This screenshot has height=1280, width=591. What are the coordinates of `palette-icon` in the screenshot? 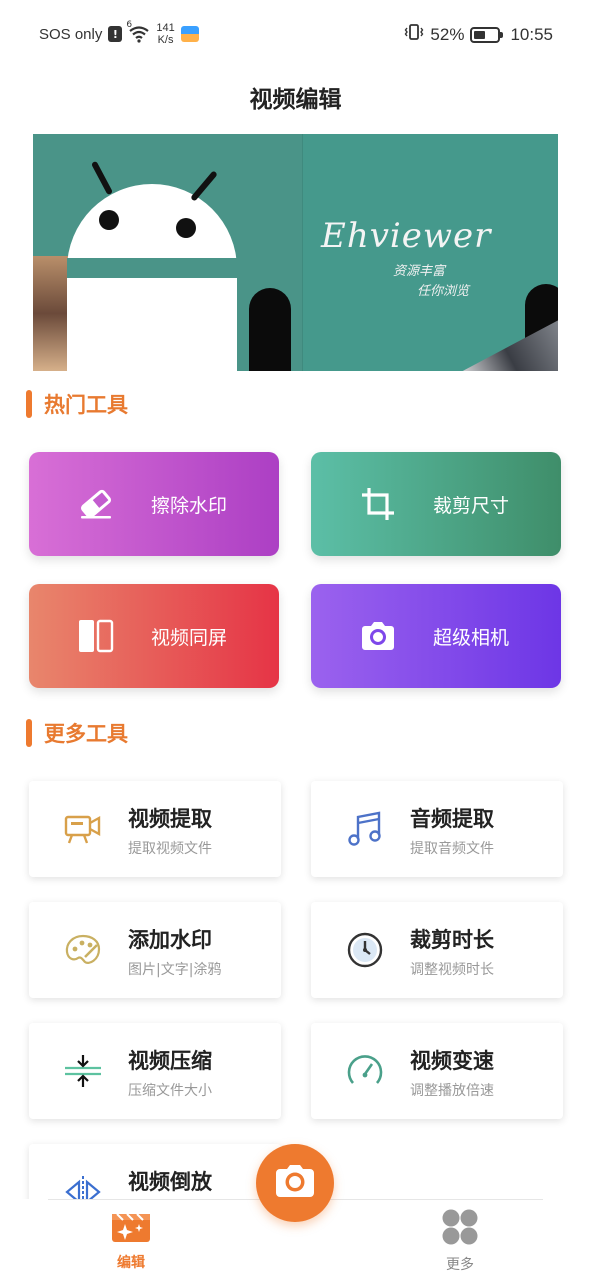 It's located at (83, 950).